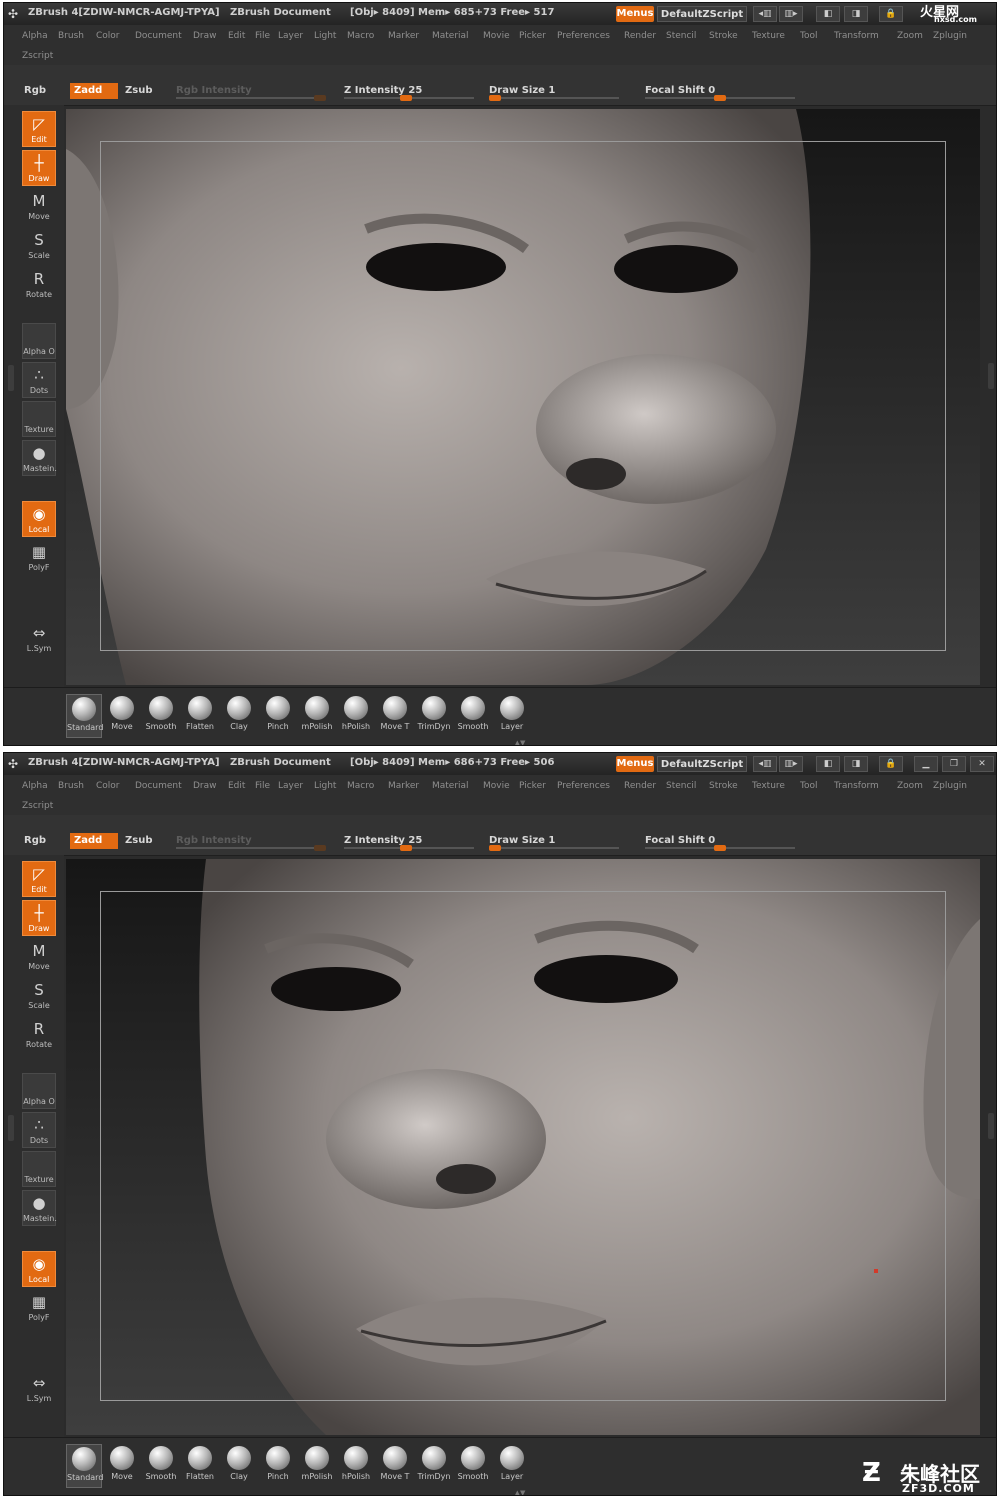 The width and height of the screenshot is (1000, 1500). I want to click on menu-material: Material, so click(450, 786).